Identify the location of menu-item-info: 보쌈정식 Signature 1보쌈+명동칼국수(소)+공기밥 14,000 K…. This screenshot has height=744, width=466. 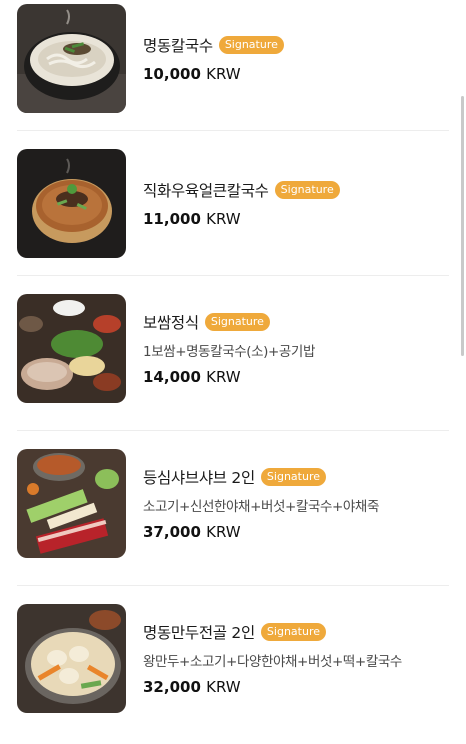
(229, 348).